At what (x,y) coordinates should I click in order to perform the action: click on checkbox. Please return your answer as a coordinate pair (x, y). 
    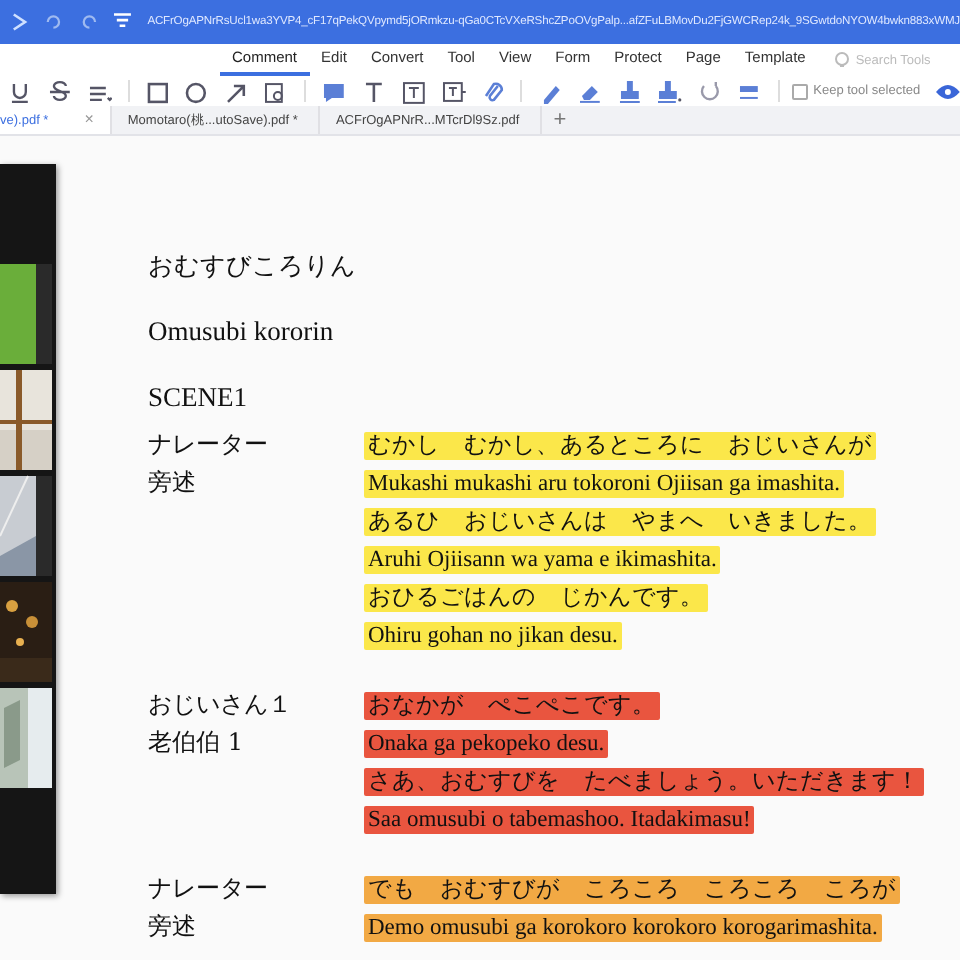
    Looking at the image, I should click on (799, 91).